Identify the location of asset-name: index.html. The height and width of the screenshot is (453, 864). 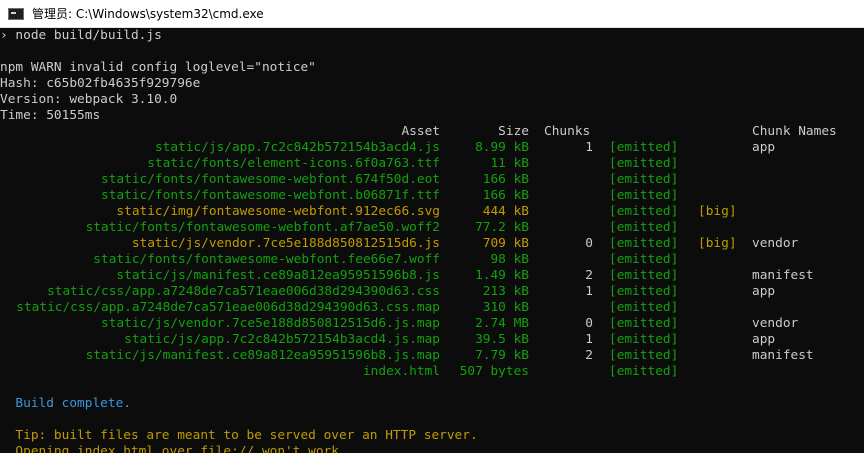
(401, 371).